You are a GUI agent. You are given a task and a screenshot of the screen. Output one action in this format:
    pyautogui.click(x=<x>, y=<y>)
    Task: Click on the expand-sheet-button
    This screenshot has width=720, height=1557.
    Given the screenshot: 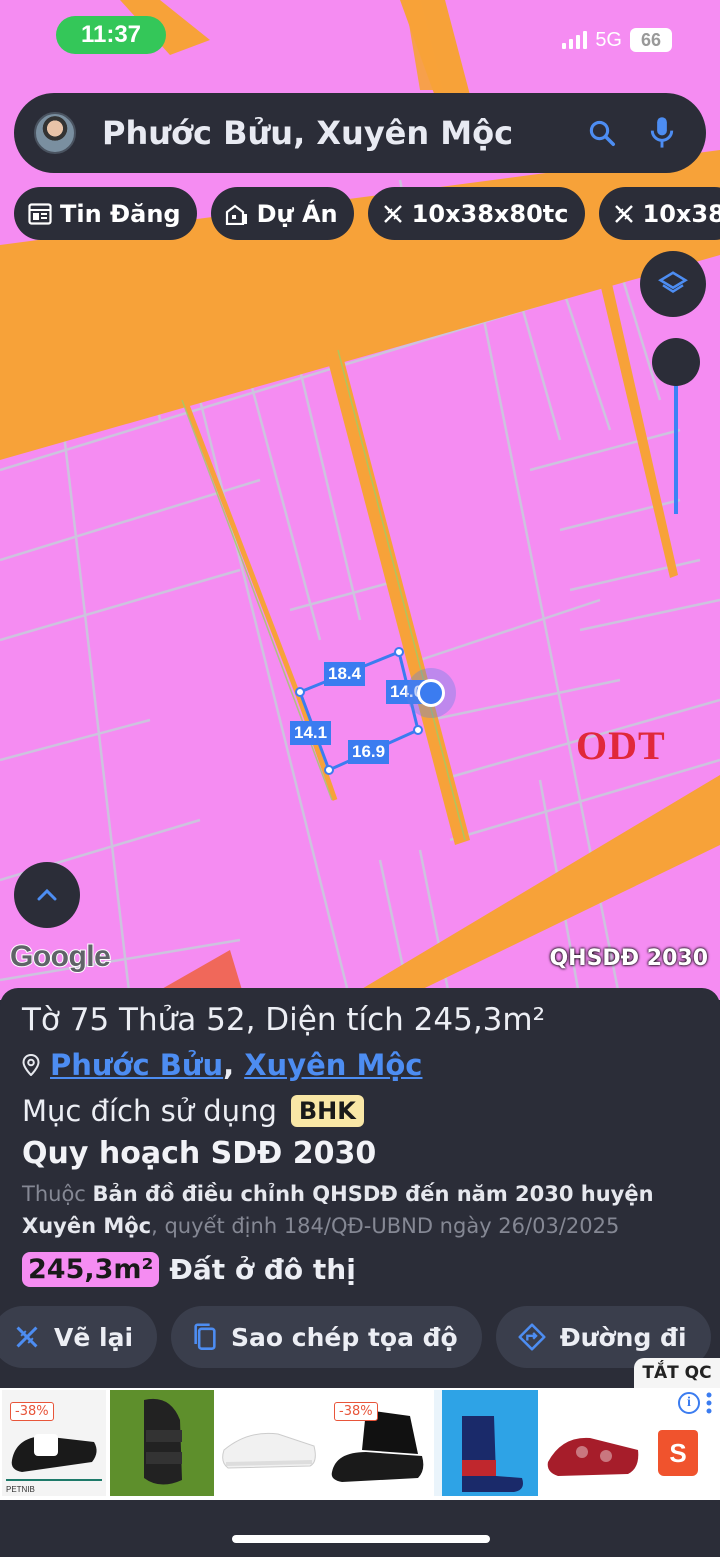 What is the action you would take?
    pyautogui.click(x=47, y=895)
    